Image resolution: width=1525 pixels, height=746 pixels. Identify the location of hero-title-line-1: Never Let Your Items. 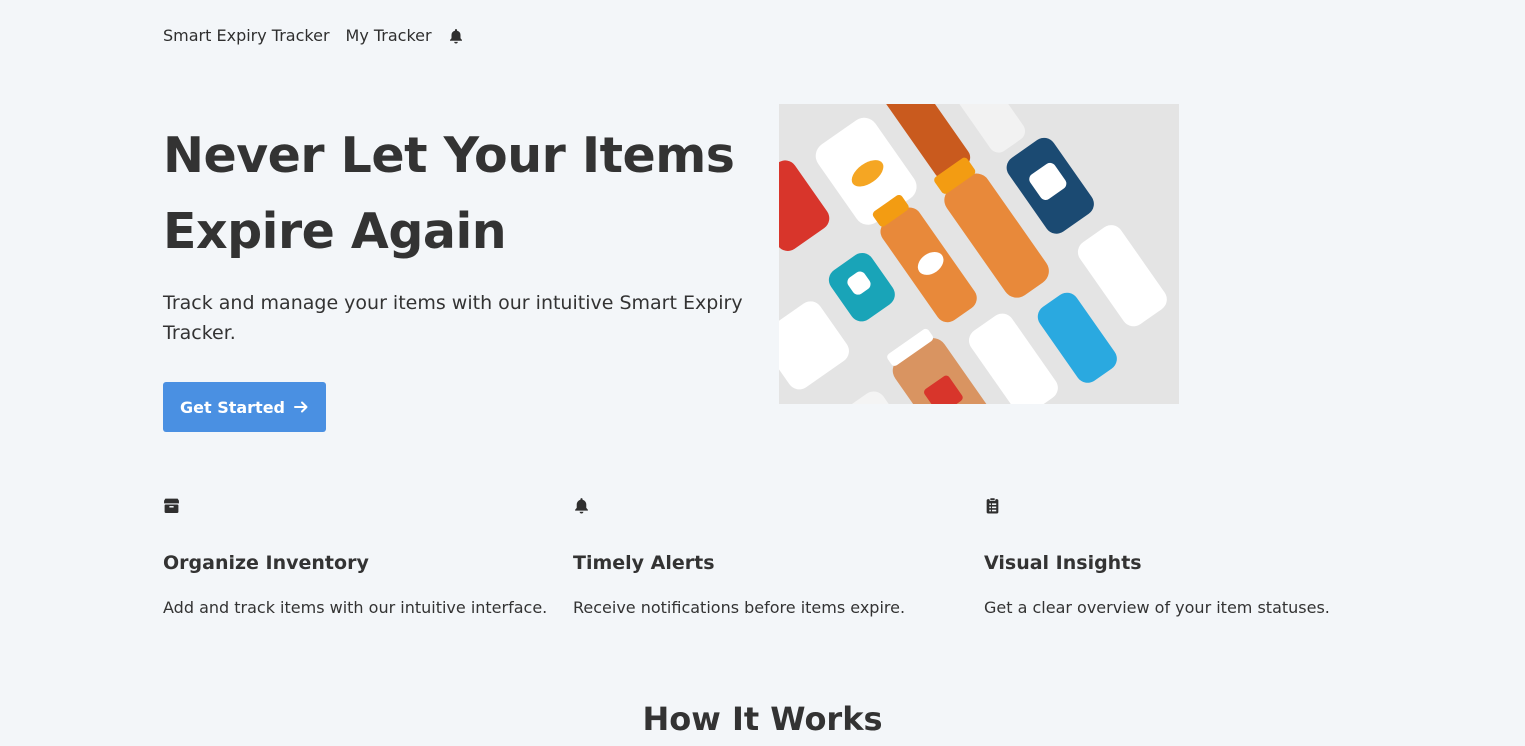
(449, 155).